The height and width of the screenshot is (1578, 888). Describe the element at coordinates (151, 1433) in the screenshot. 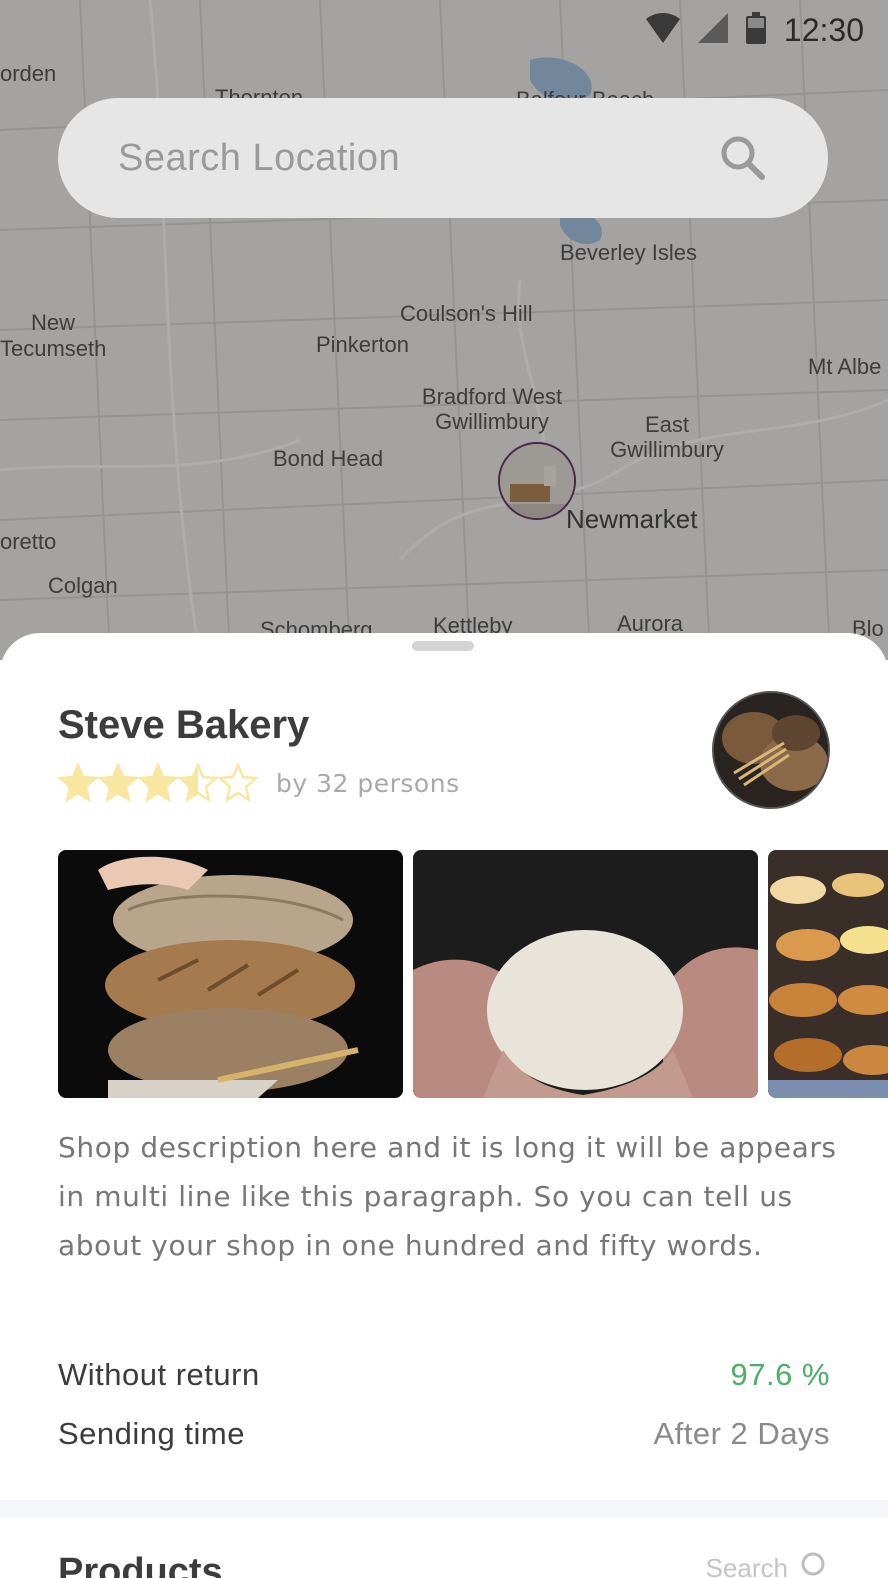

I see `sending-time-label: Sending time` at that location.